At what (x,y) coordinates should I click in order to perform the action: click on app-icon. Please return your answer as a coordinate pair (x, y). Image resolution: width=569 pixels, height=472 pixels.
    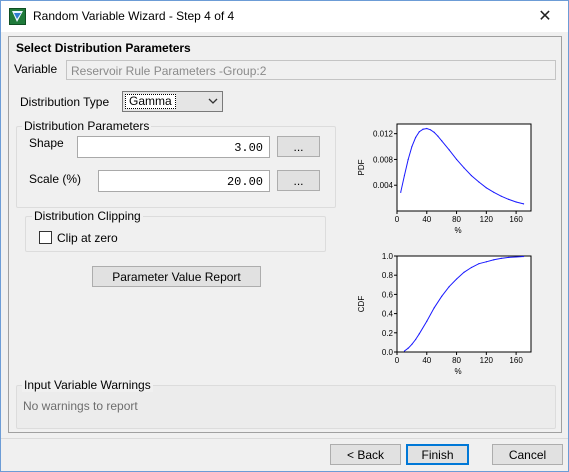
    Looking at the image, I should click on (17, 16).